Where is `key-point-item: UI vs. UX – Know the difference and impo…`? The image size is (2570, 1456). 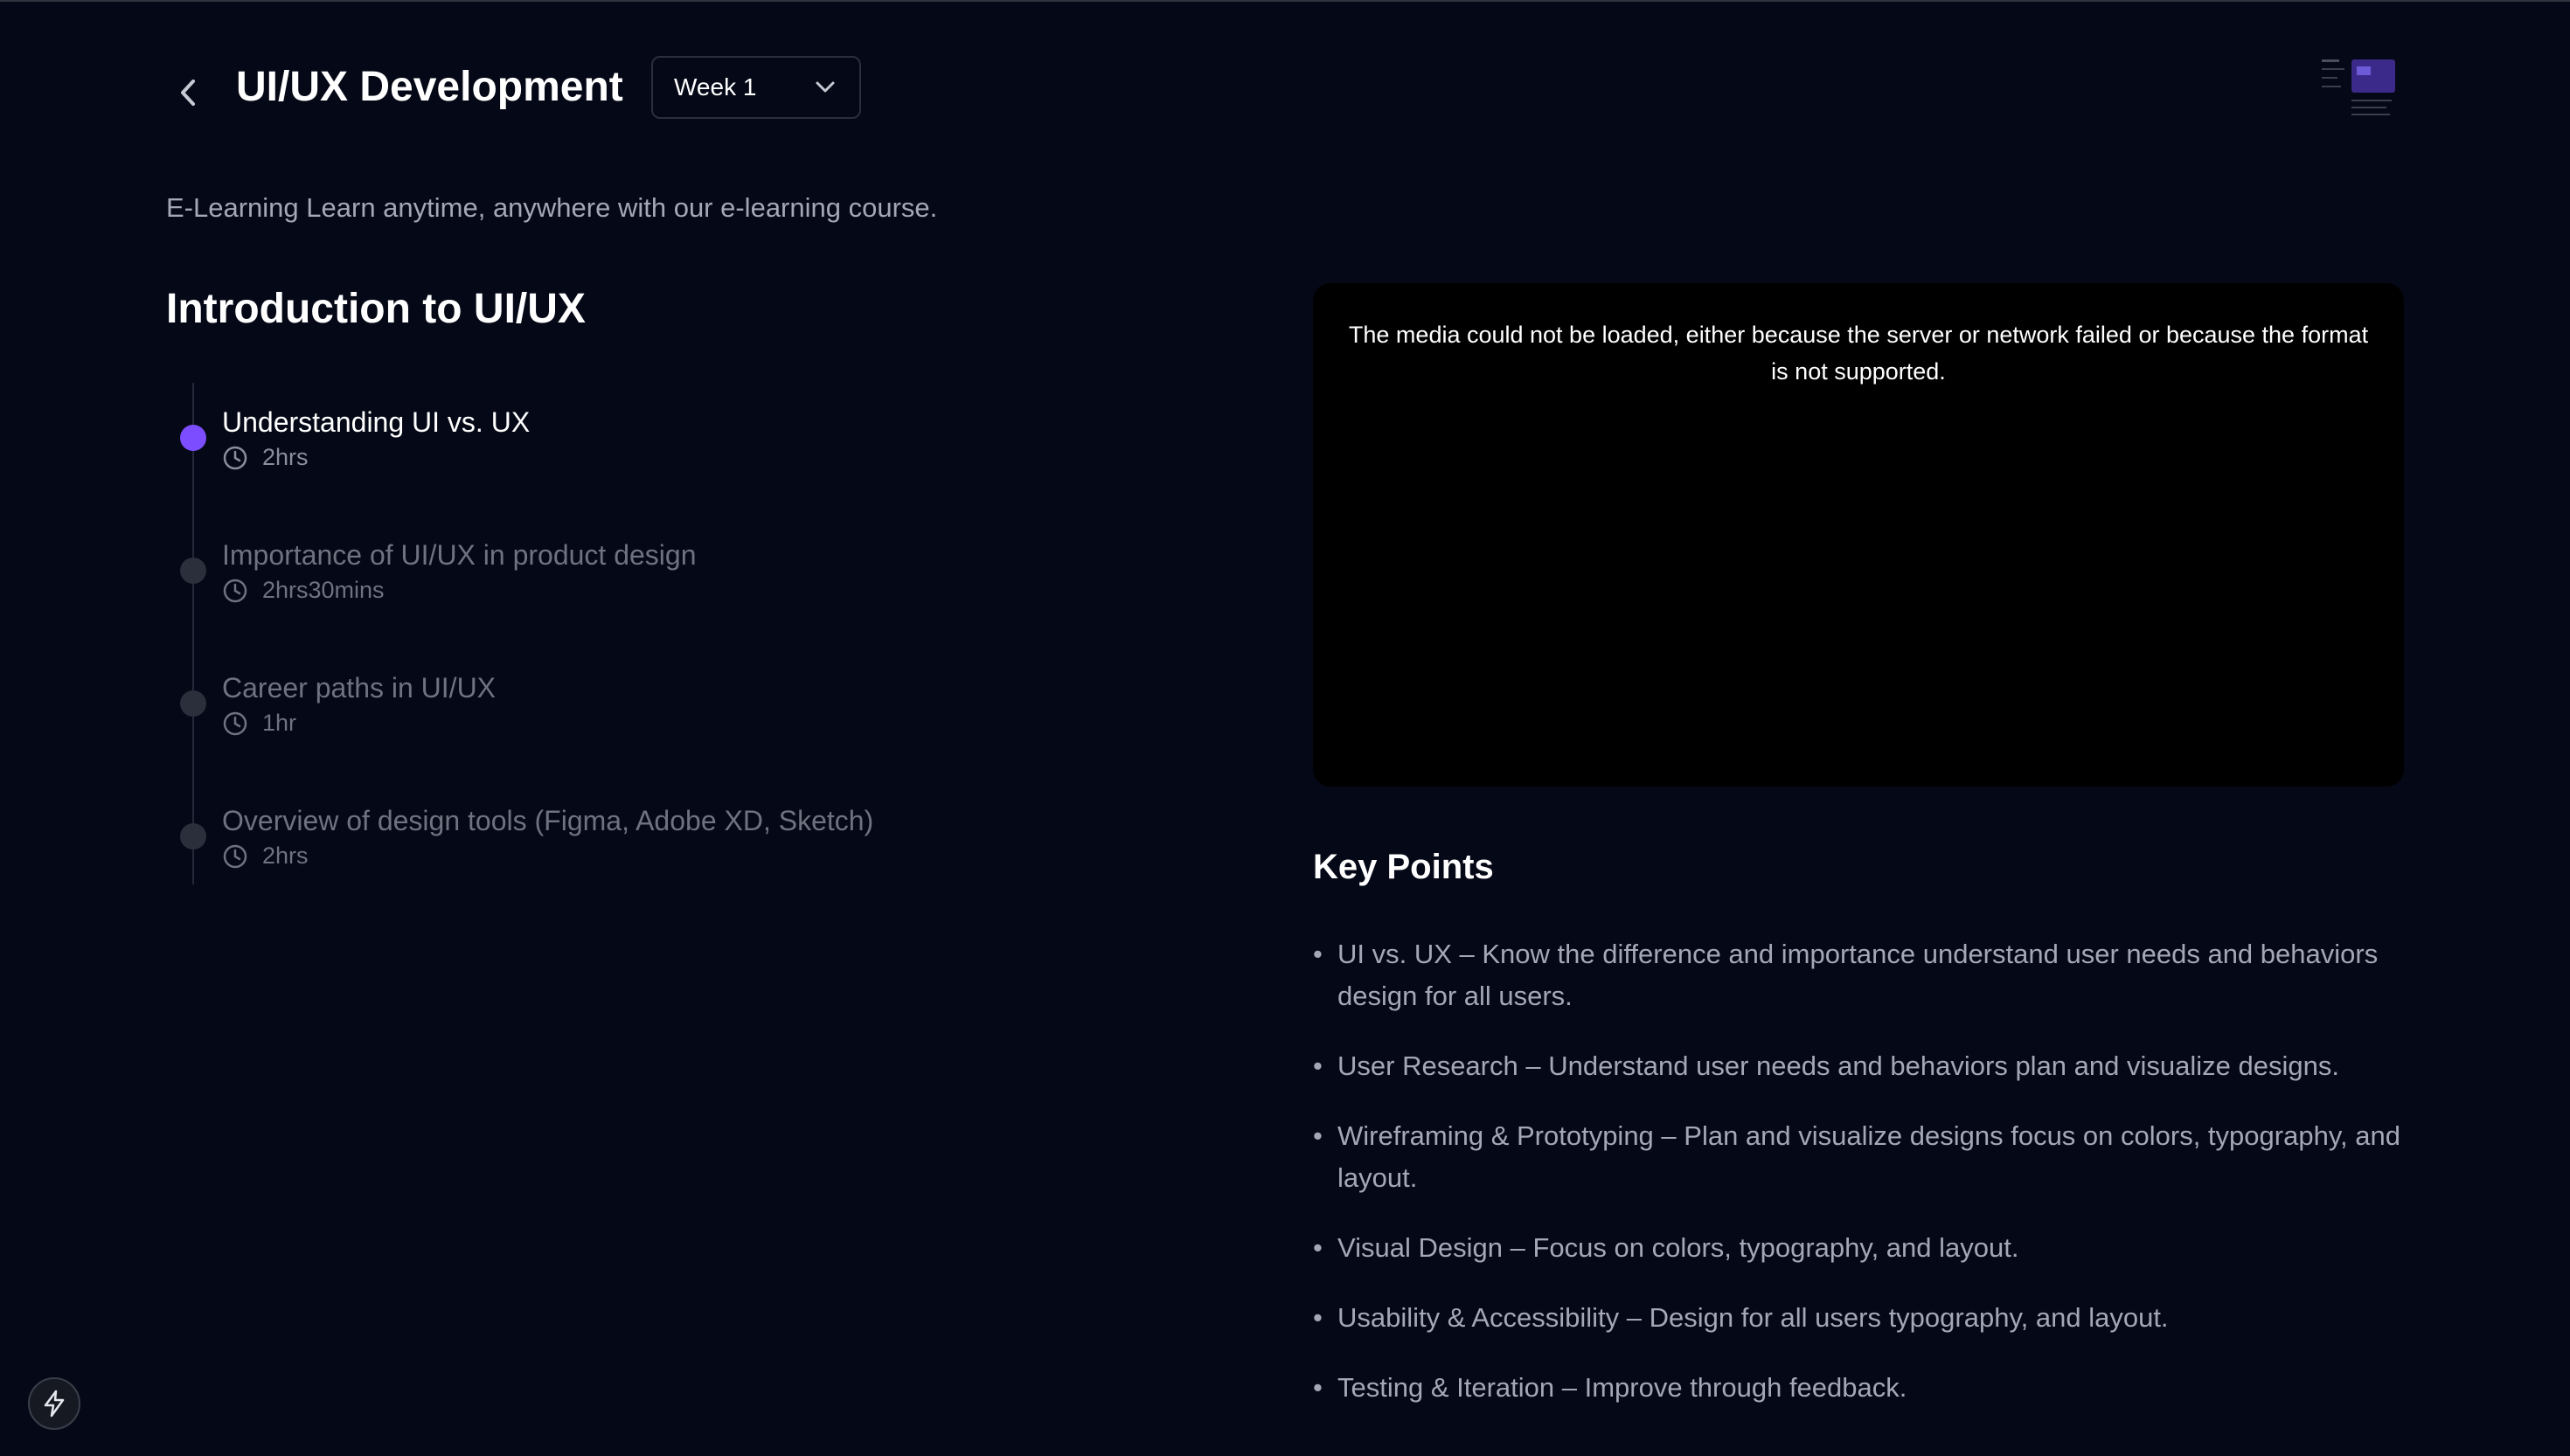
key-point-item: UI vs. UX – Know the difference and impo… is located at coordinates (1859, 975).